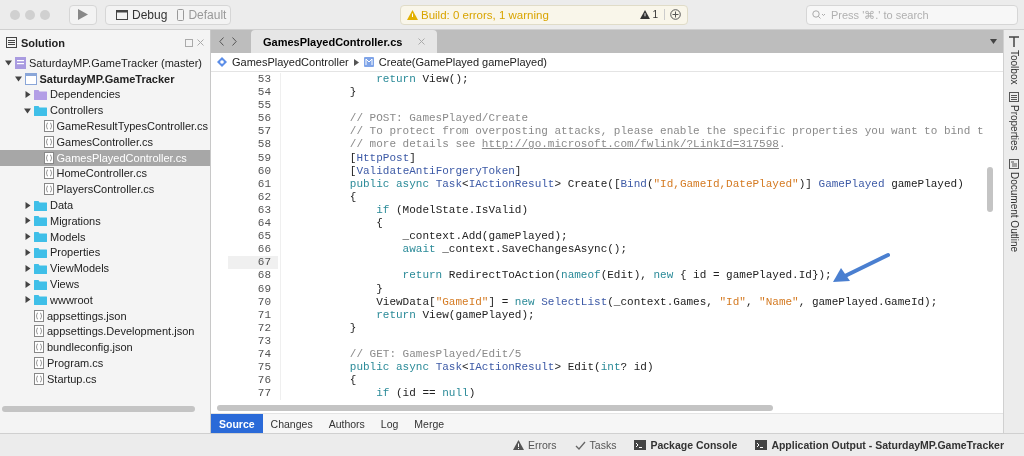  I want to click on code-line: return View();, so click(422, 80).